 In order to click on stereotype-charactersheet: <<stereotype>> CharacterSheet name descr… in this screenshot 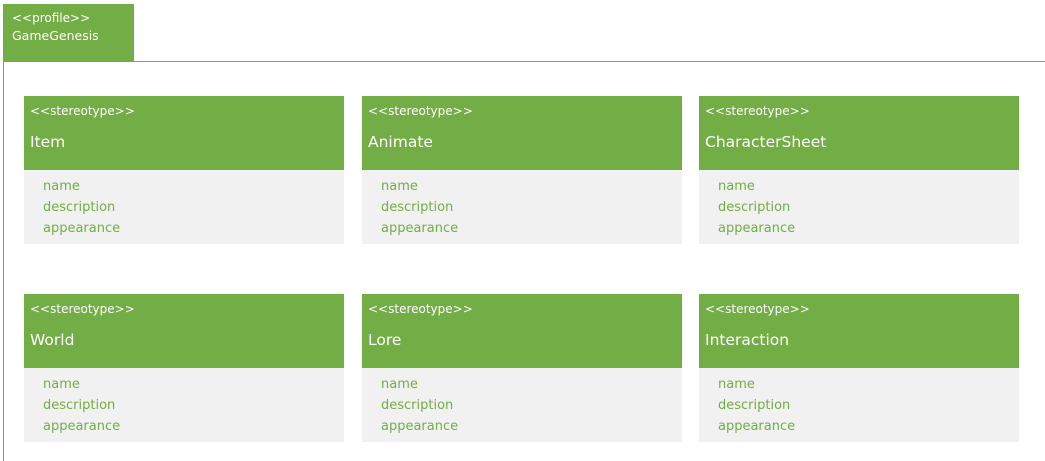, I will do `click(859, 170)`.